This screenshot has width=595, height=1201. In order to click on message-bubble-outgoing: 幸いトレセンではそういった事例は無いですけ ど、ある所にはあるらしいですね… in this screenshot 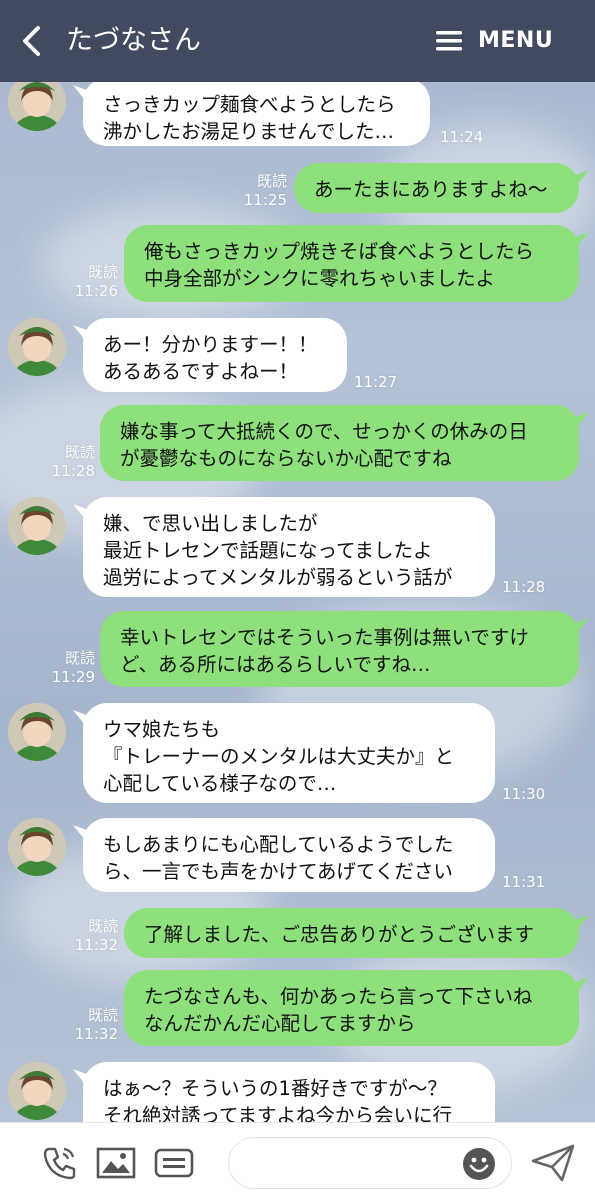, I will do `click(339, 649)`.